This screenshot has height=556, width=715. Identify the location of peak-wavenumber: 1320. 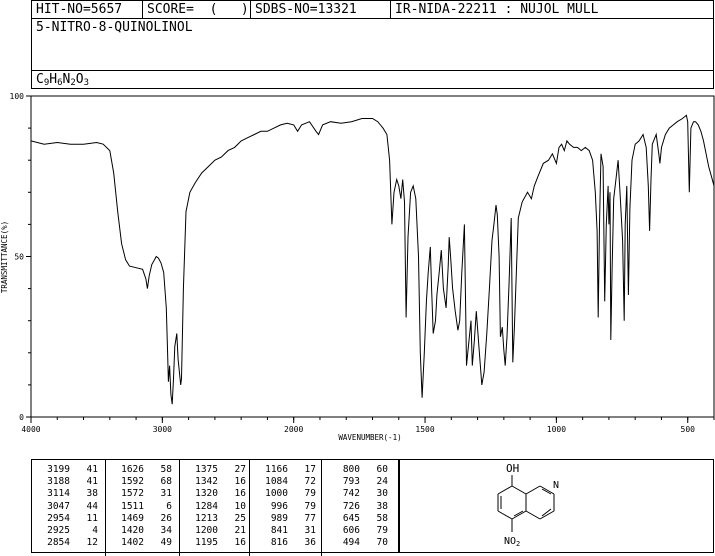
(206, 494).